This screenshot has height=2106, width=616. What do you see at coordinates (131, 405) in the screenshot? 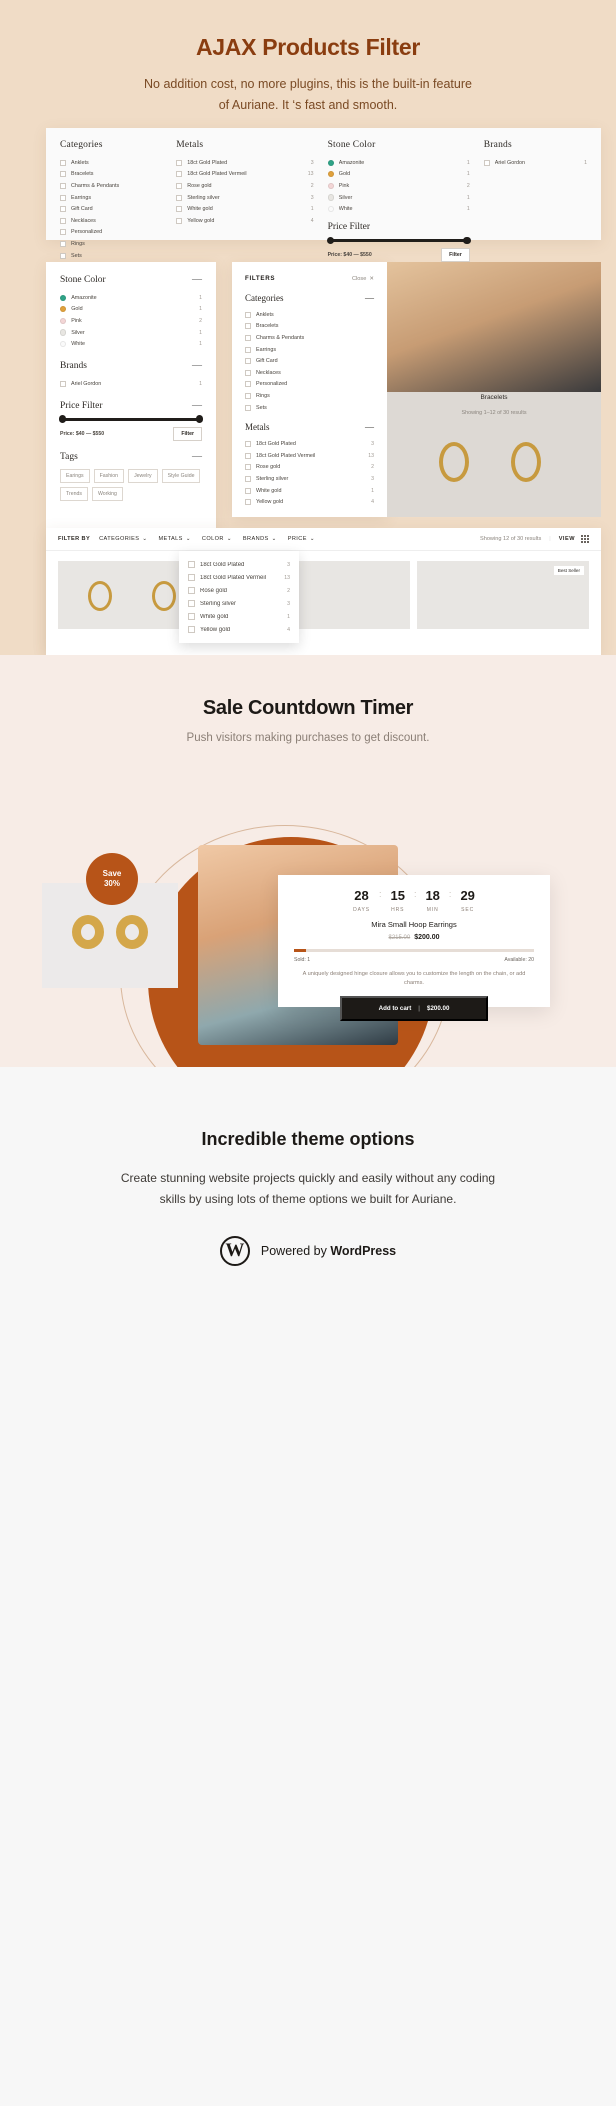
I see `price-filter-header: Price Filter —` at bounding box center [131, 405].